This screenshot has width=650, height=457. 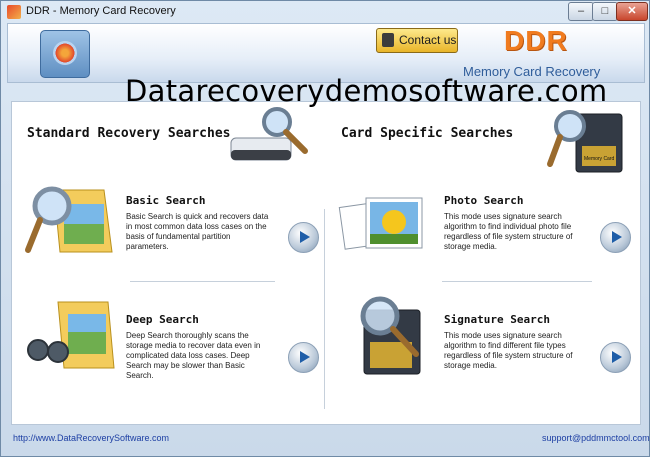 I want to click on logo, so click(x=65, y=54).